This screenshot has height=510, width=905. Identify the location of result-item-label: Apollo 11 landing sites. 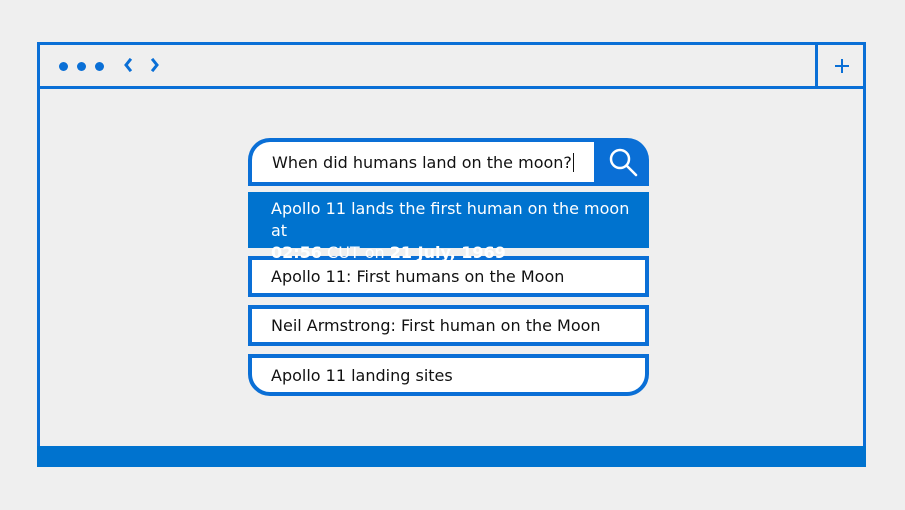
(362, 375).